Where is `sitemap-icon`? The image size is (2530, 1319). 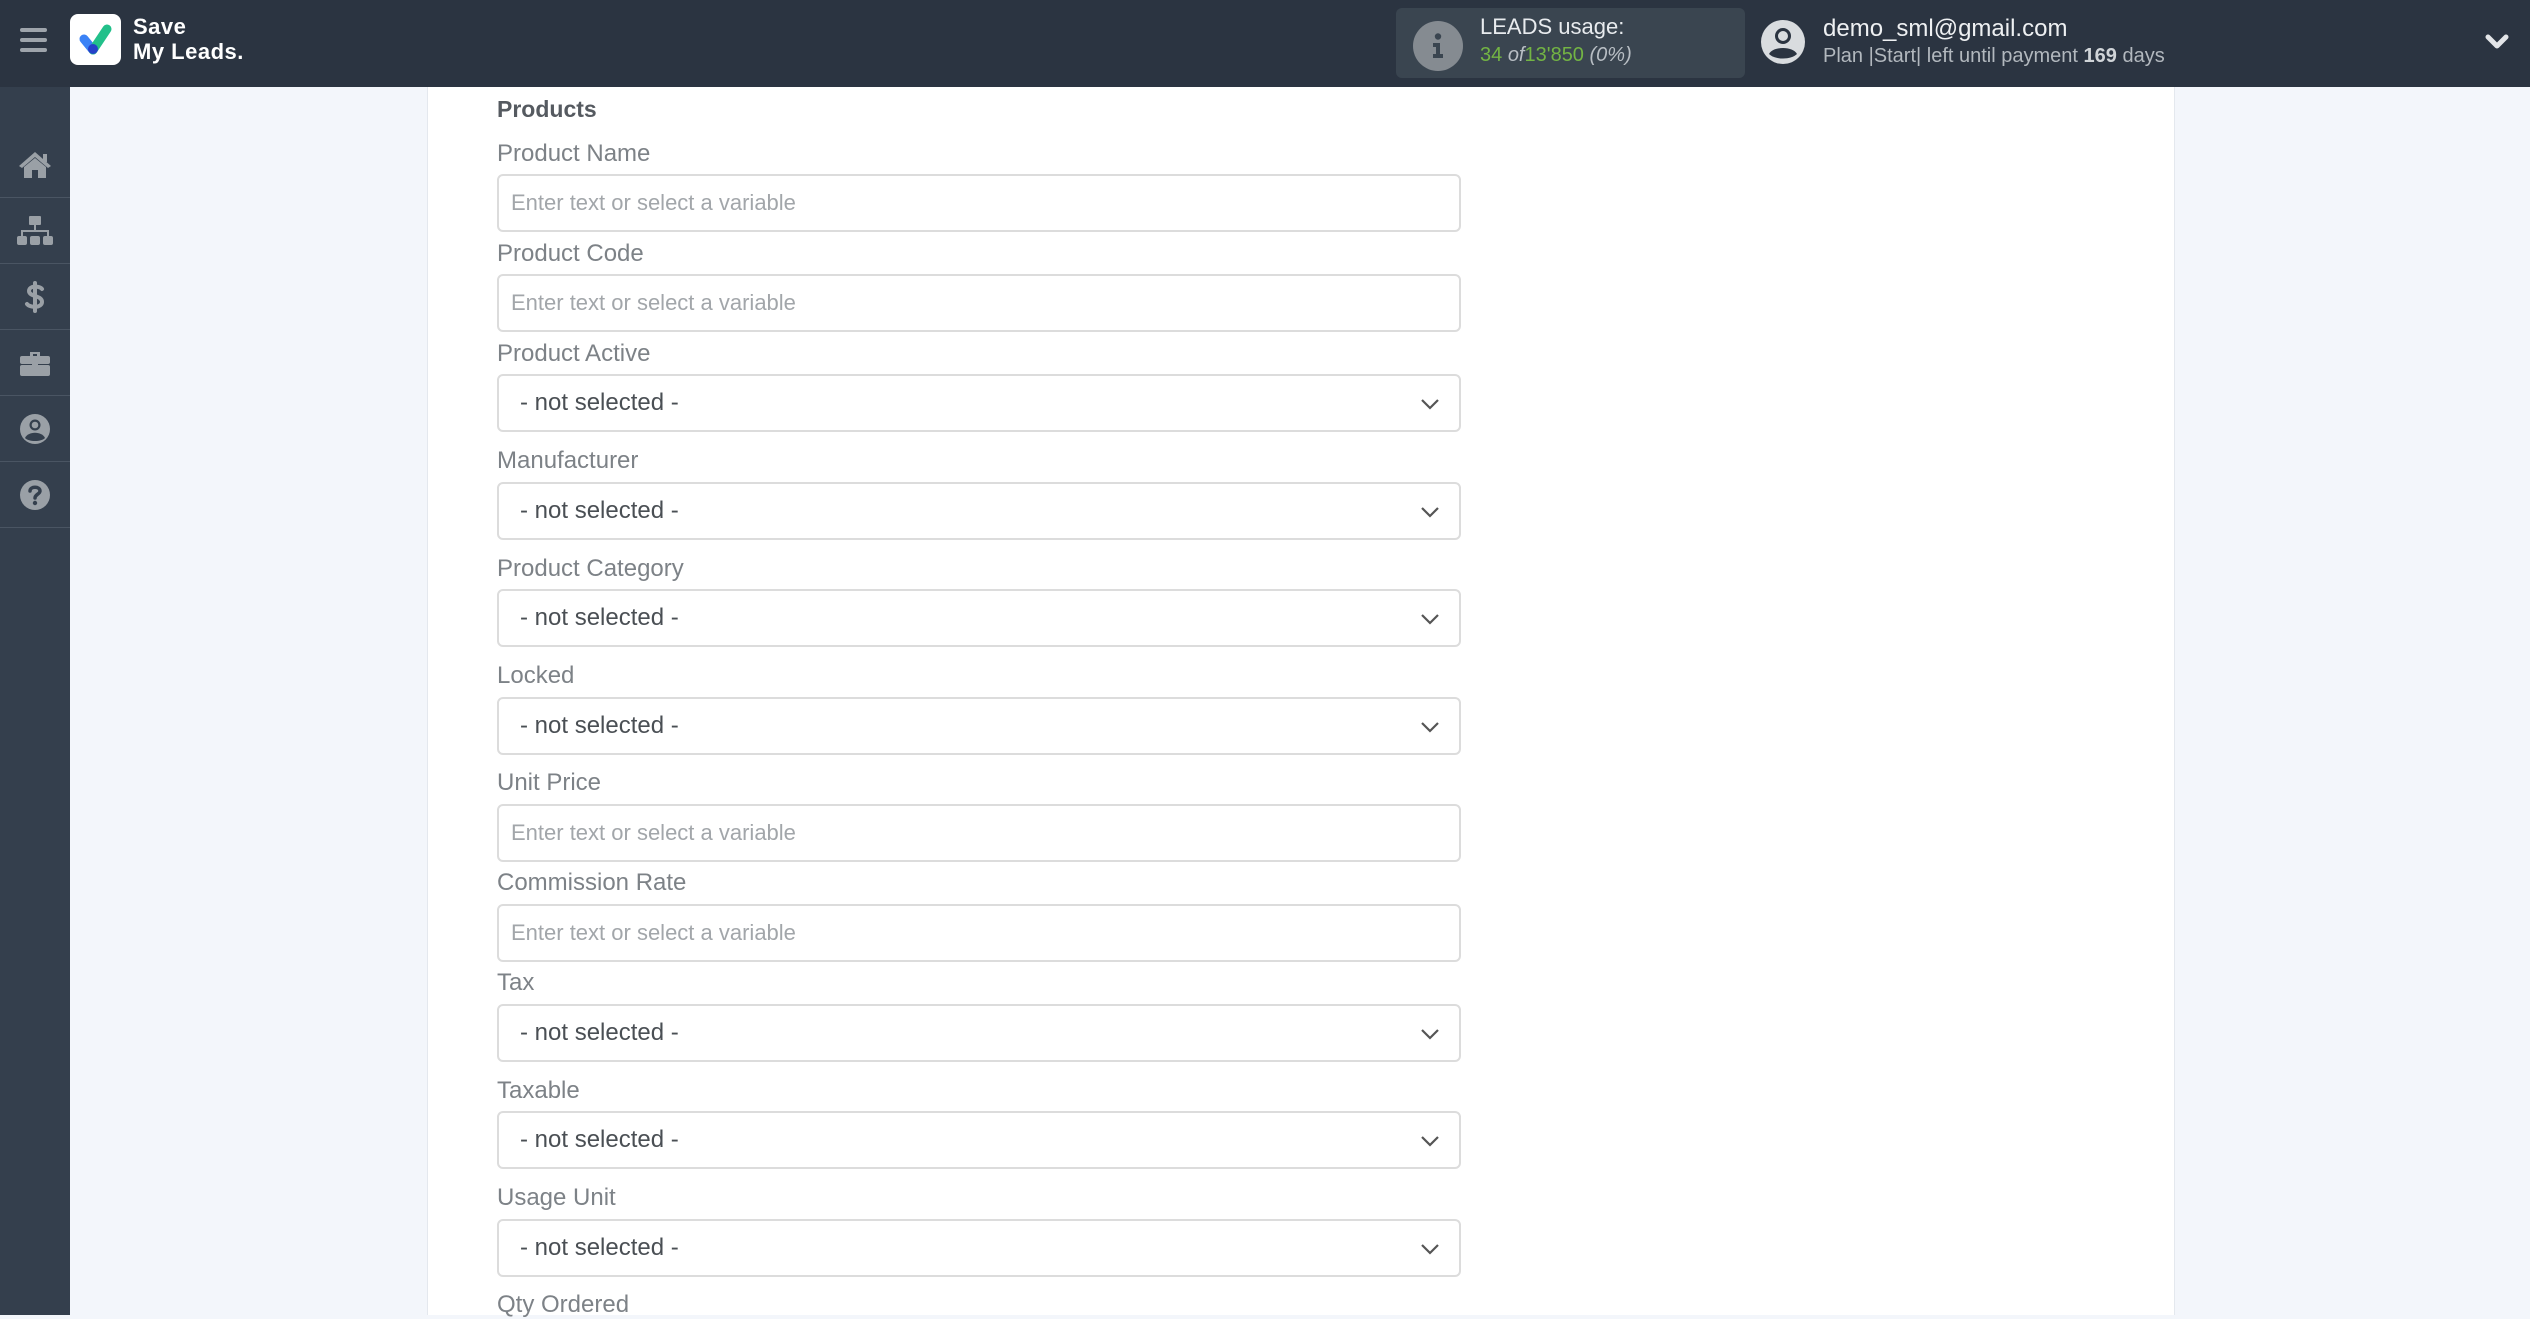 sitemap-icon is located at coordinates (35, 230).